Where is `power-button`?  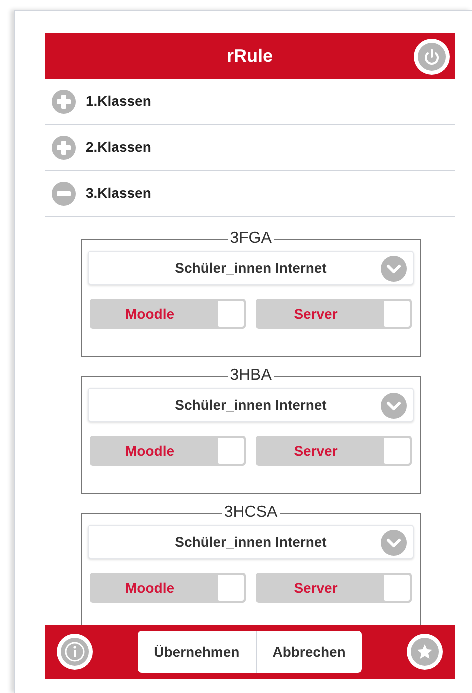 power-button is located at coordinates (432, 57).